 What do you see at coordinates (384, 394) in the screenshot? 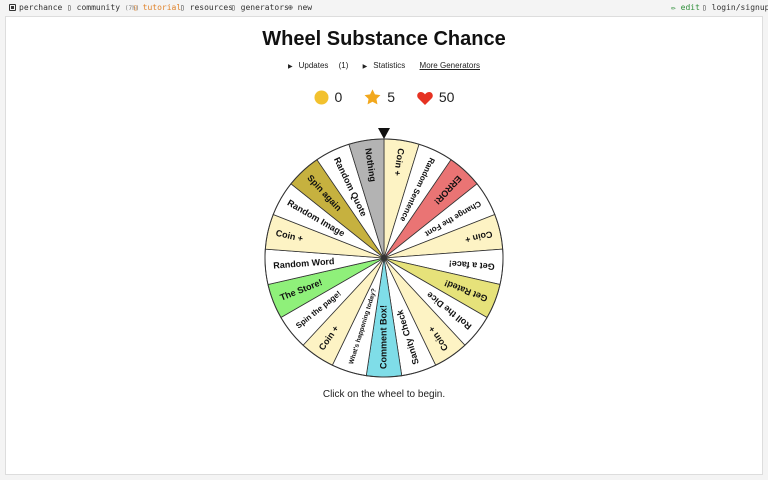
I see `instruction-text: Click on the wheel to begin.` at bounding box center [384, 394].